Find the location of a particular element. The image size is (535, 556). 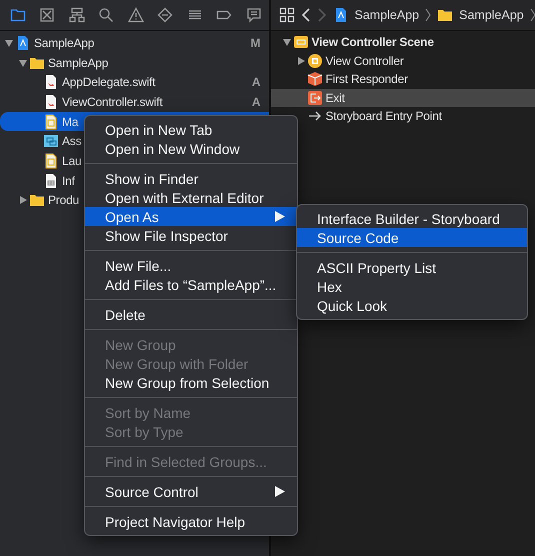

file-name: Produ is located at coordinates (64, 200).